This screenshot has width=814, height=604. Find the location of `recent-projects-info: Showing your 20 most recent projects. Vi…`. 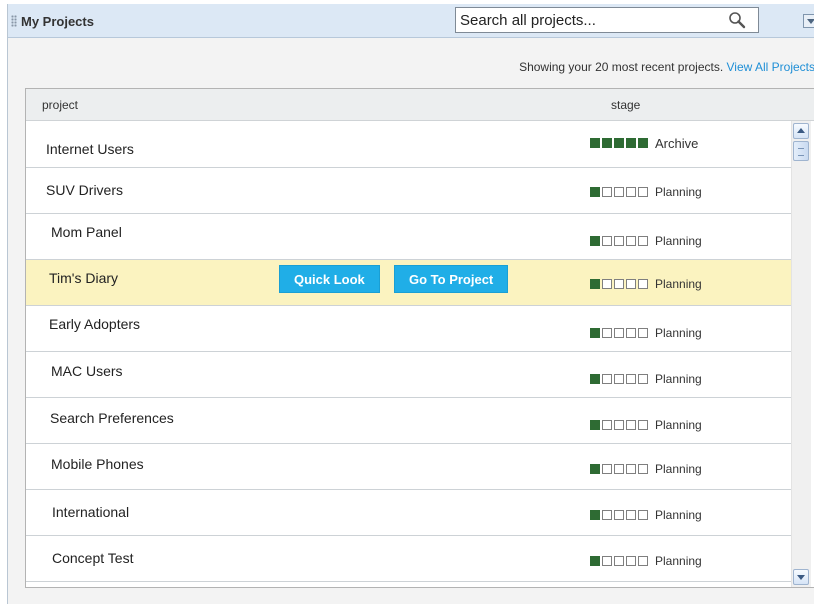

recent-projects-info: Showing your 20 most recent projects. Vi… is located at coordinates (666, 67).